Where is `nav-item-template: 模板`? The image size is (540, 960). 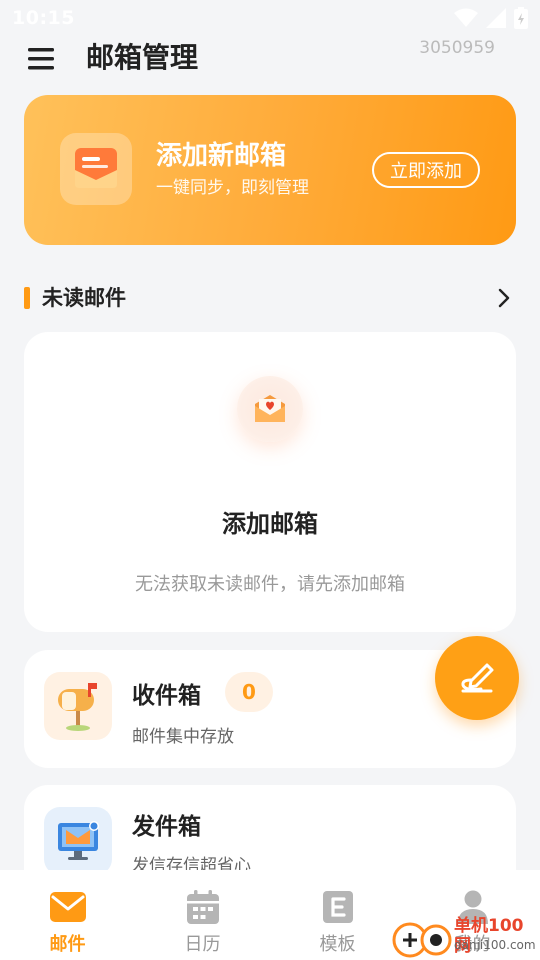
nav-item-template: 模板 is located at coordinates (337, 915).